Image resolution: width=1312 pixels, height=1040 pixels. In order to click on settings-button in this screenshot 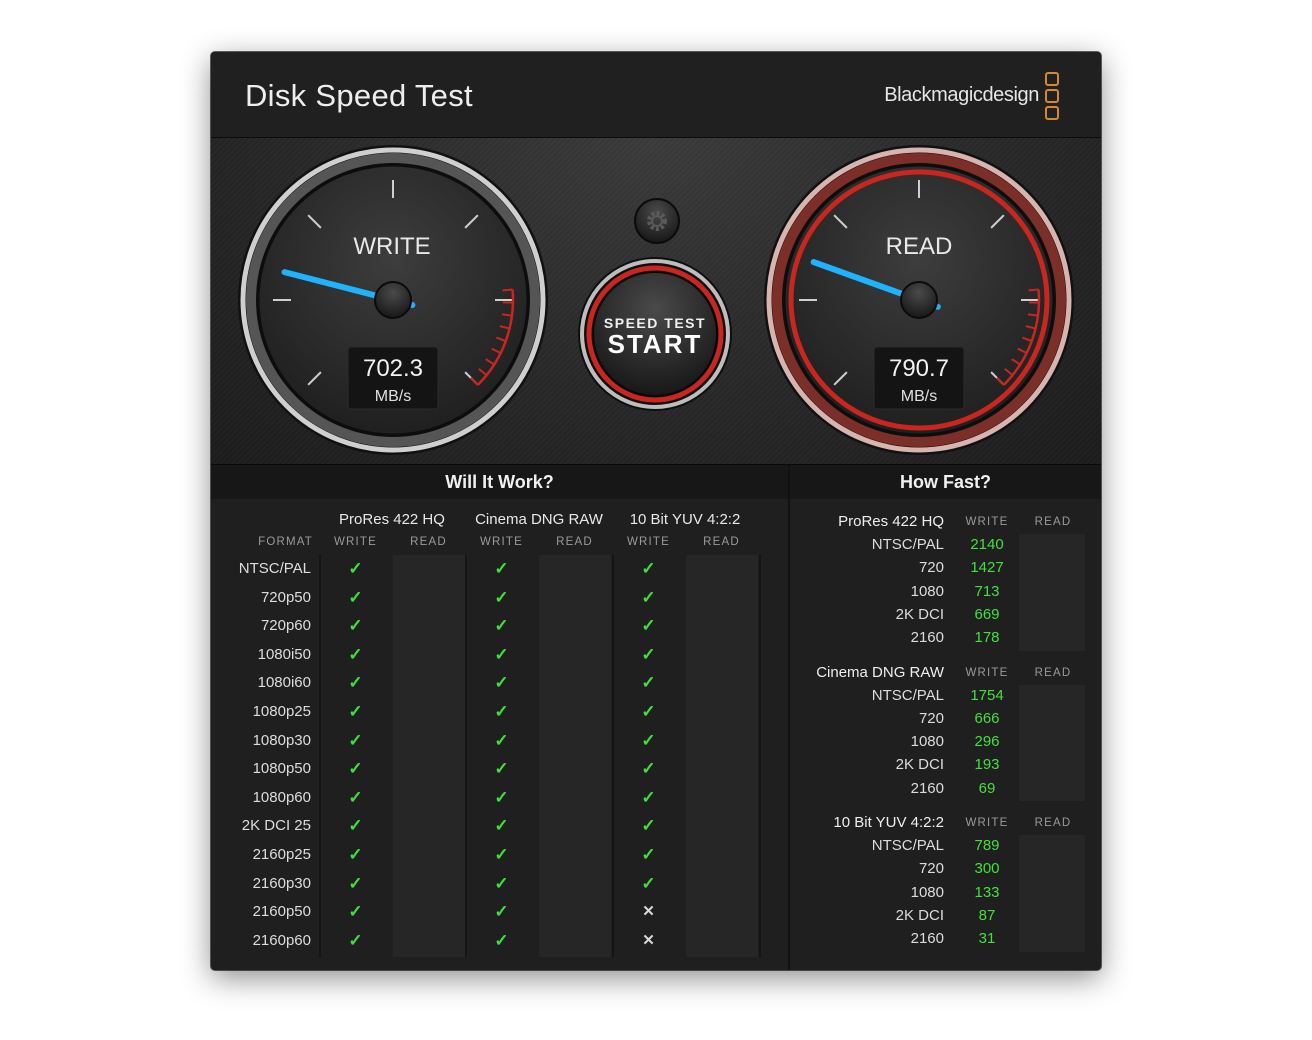, I will do `click(657, 221)`.